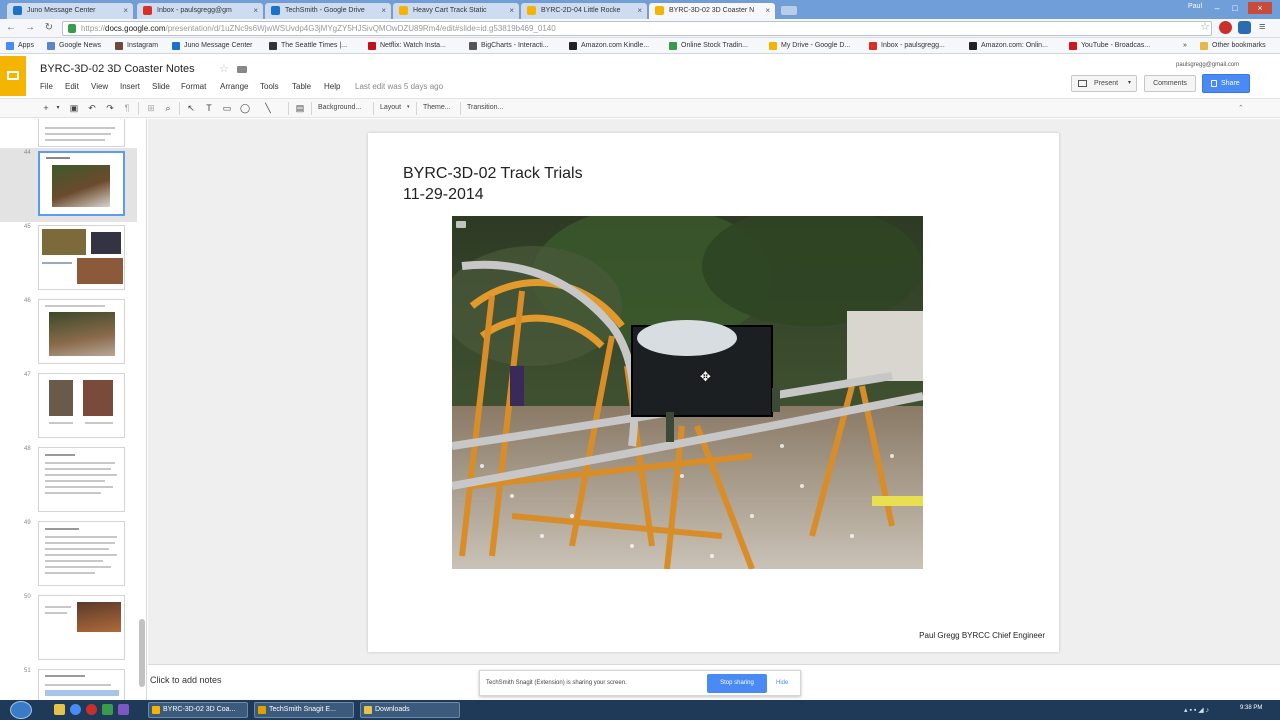  I want to click on browser-tab: TechSmith - Google Drive ×, so click(328, 10).